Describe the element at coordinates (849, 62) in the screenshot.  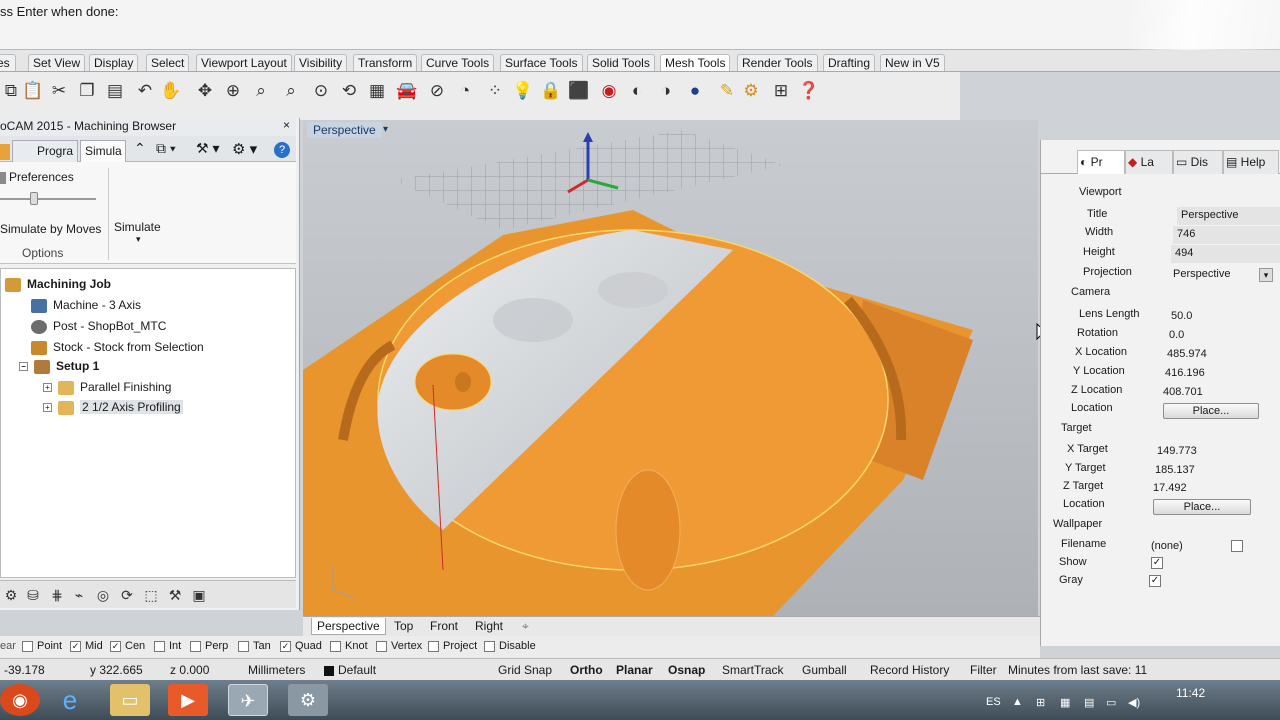
I see `tab-drafting: Drafting` at that location.